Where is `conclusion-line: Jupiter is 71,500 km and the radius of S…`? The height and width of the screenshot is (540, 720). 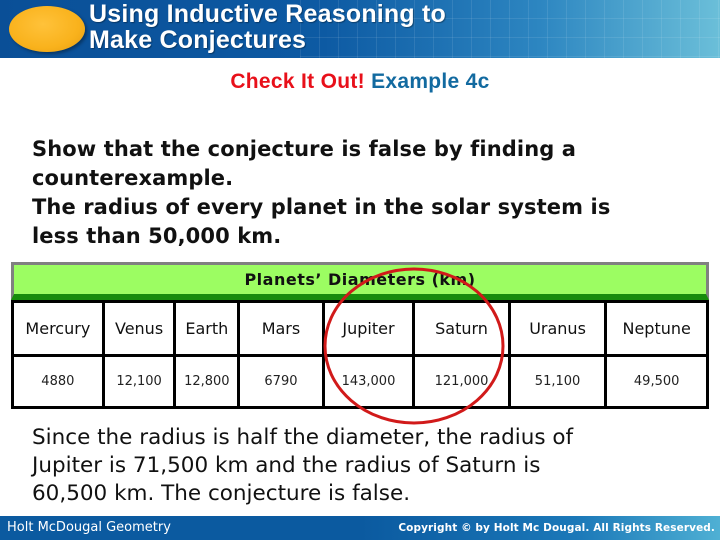 conclusion-line: Jupiter is 71,500 km and the radius of S… is located at coordinates (286, 465).